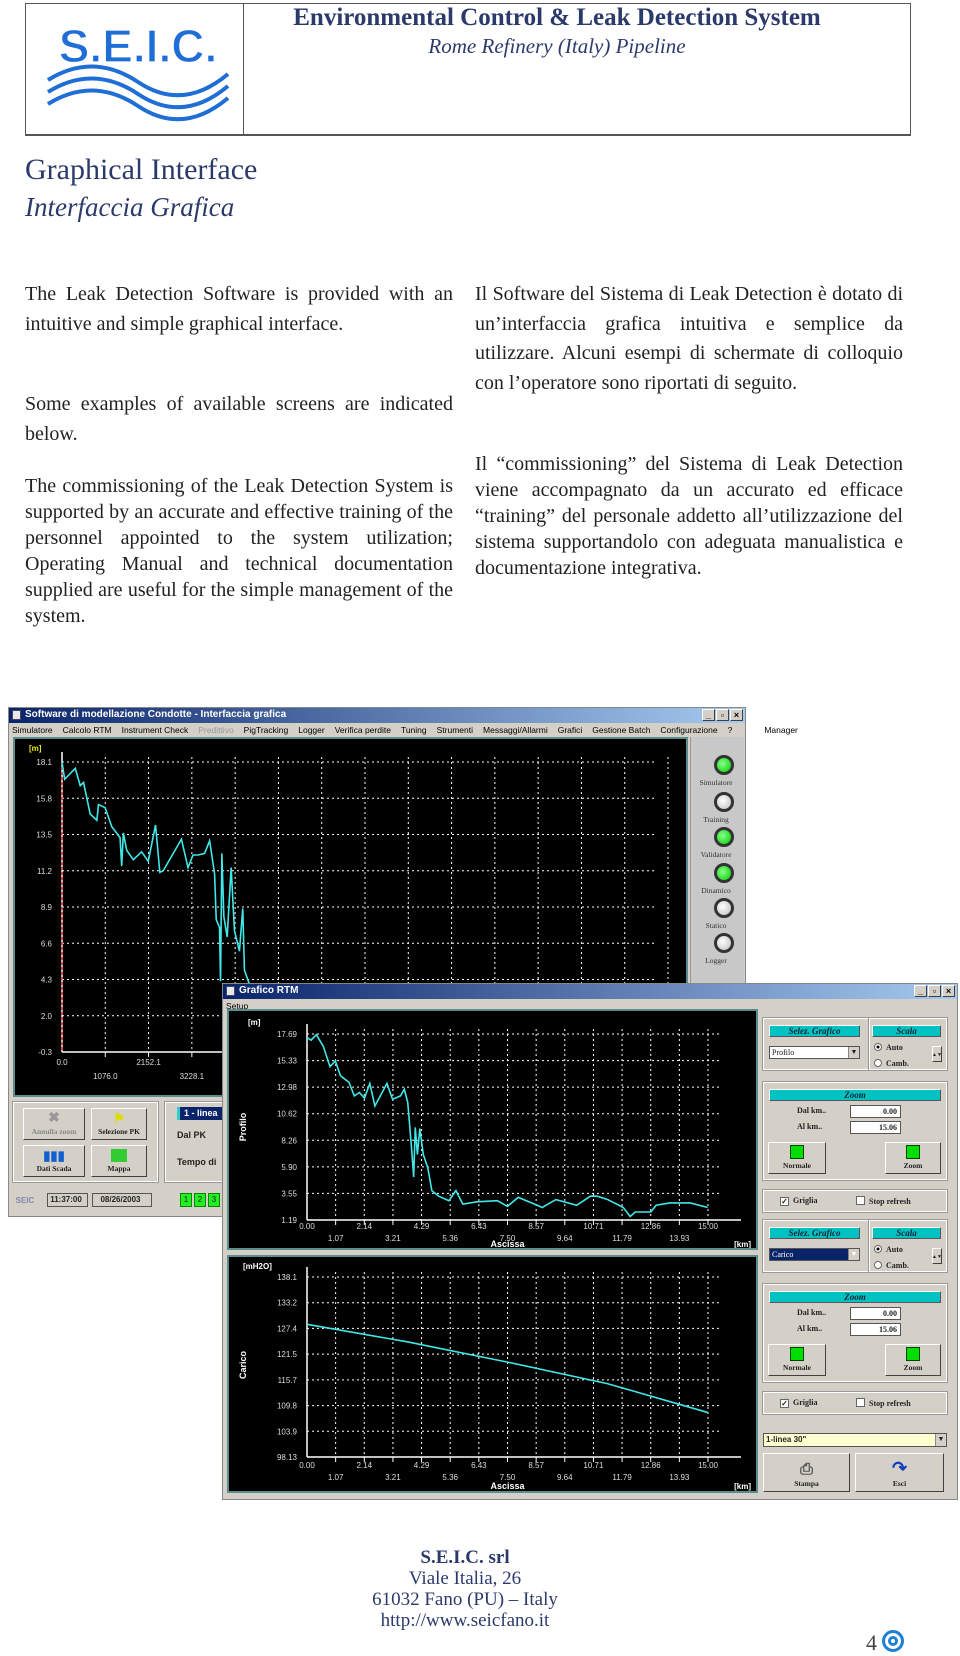  Describe the element at coordinates (465, 1557) in the screenshot. I see `footer-company: S.E.I.C. srl` at that location.